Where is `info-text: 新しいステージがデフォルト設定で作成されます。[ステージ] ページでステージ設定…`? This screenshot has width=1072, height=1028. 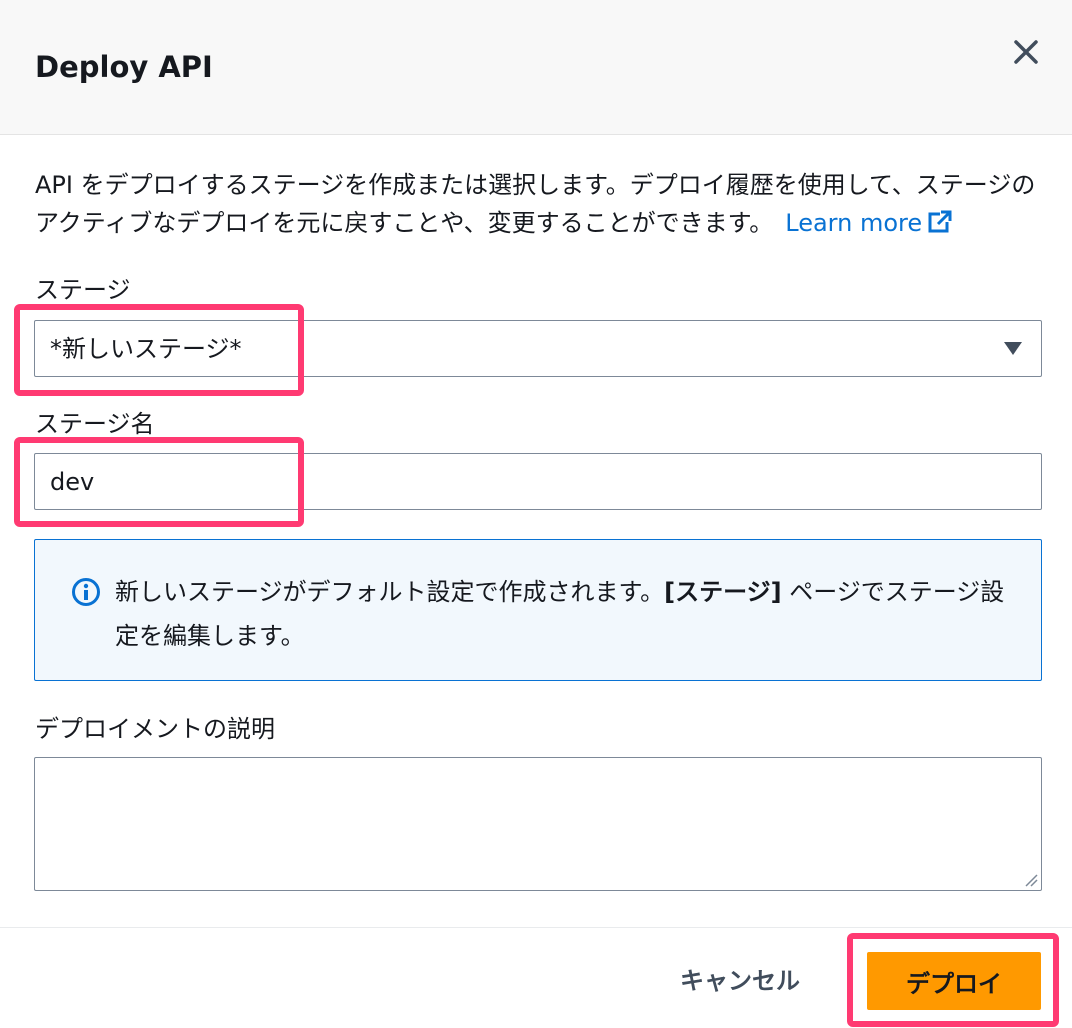 info-text: 新しいステージがデフォルト設定で作成されます。[ステージ] ページでステージ設定… is located at coordinates (565, 614).